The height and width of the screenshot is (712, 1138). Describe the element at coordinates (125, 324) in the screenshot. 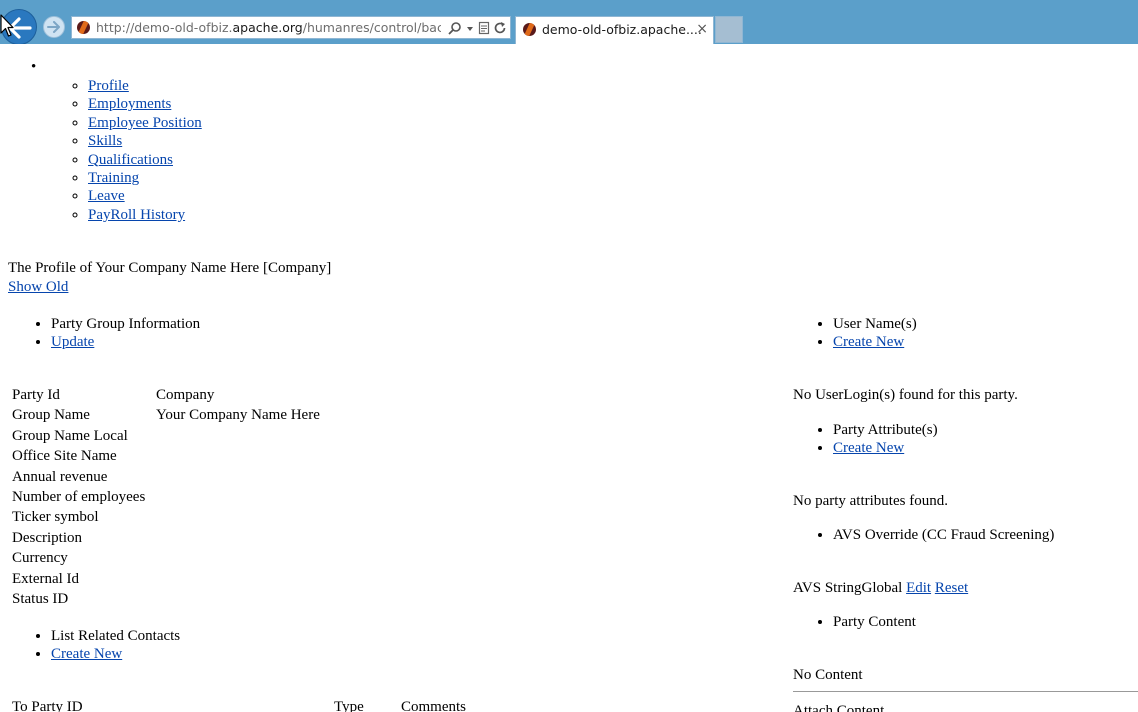

I see `party-group-heading: Party Group Information` at that location.